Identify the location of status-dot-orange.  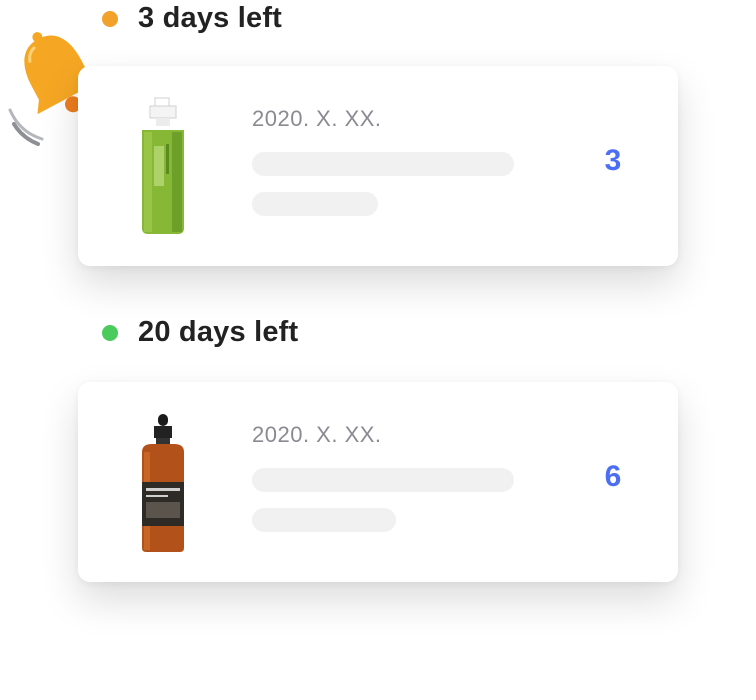
(110, 18).